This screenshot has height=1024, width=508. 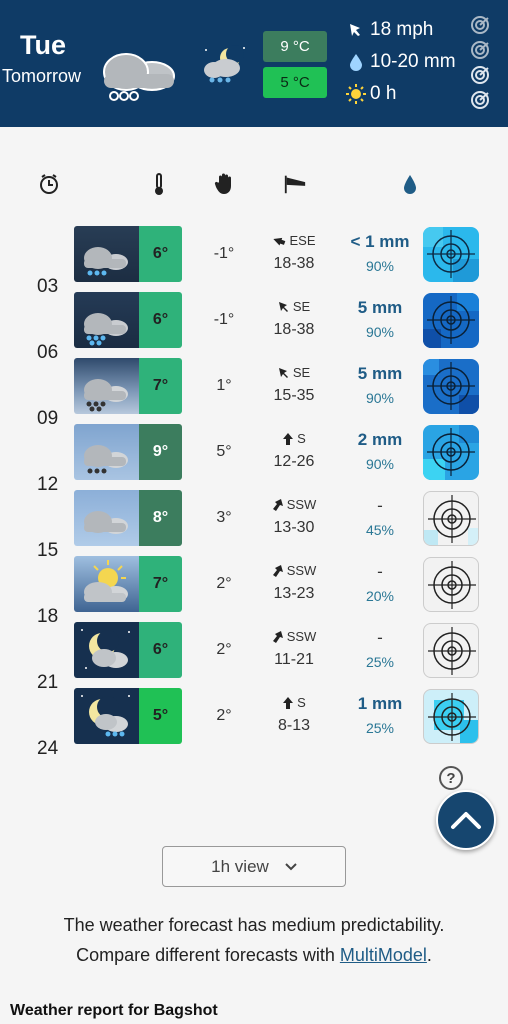 What do you see at coordinates (356, 94) in the screenshot?
I see `sun-icon` at bounding box center [356, 94].